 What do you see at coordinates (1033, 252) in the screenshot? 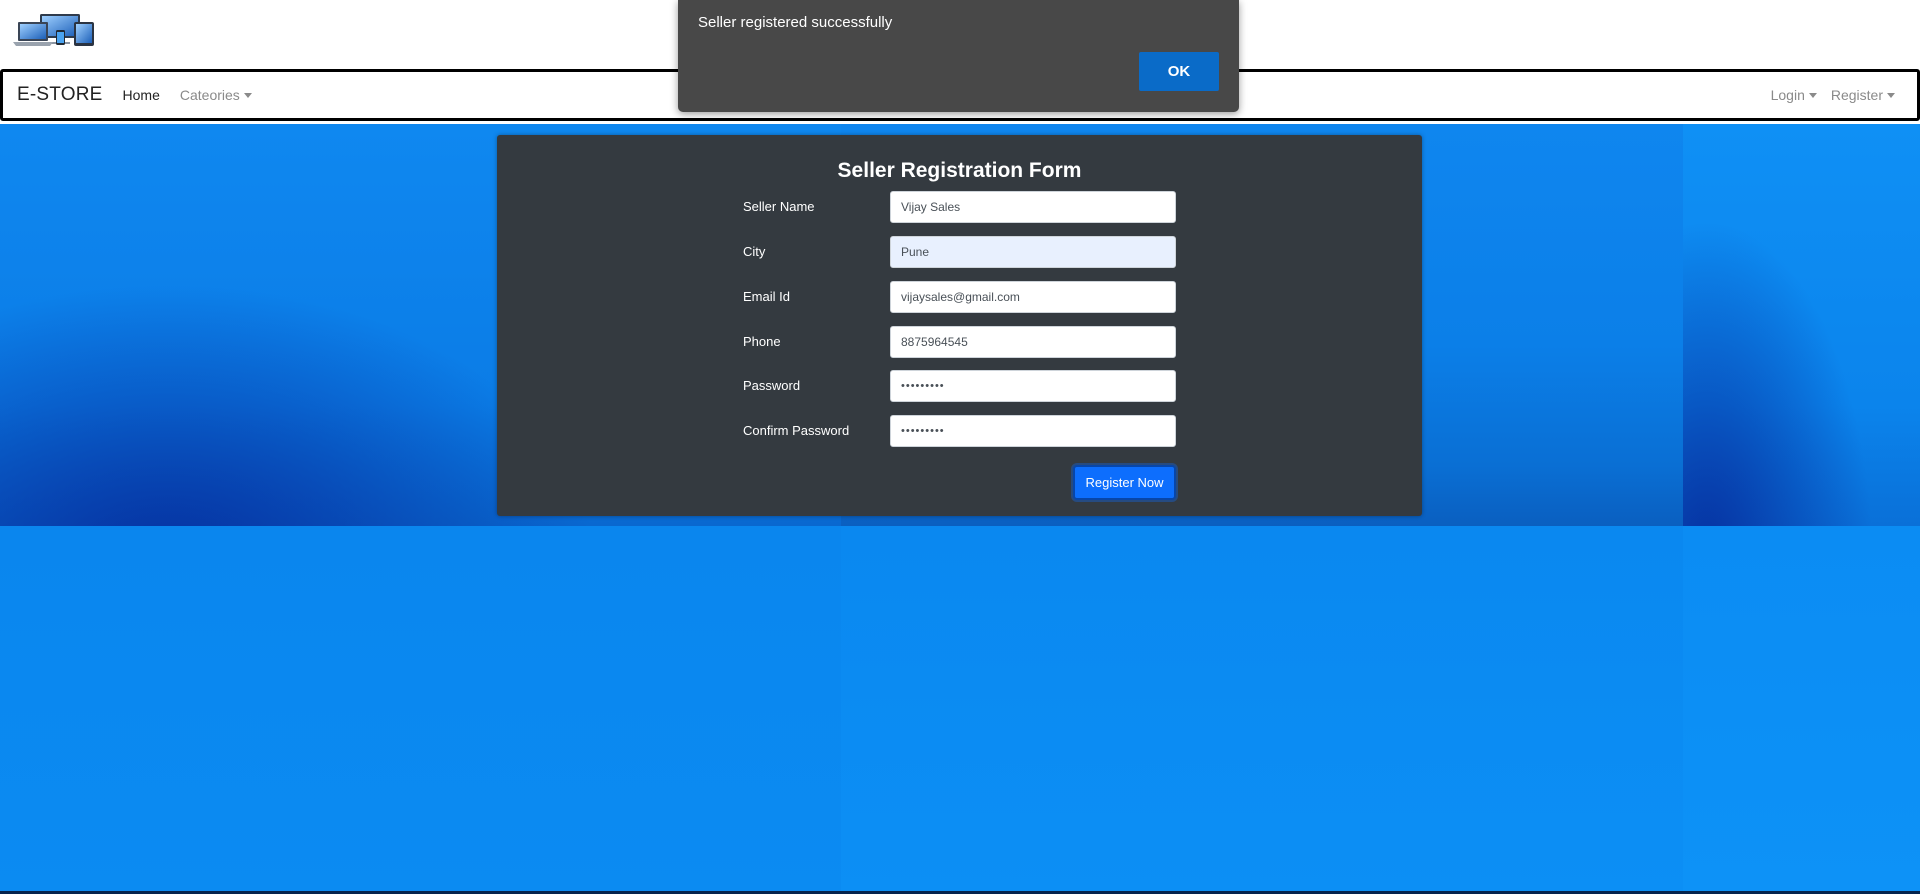
I see `city-input` at bounding box center [1033, 252].